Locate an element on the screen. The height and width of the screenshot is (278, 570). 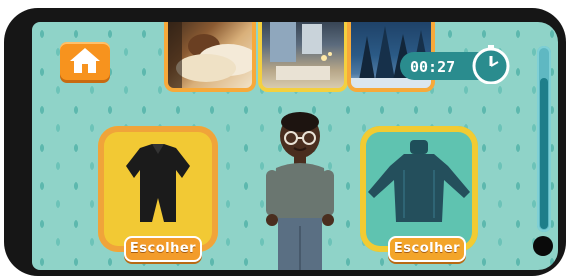
choice-card-outfit is located at coordinates (158, 189).